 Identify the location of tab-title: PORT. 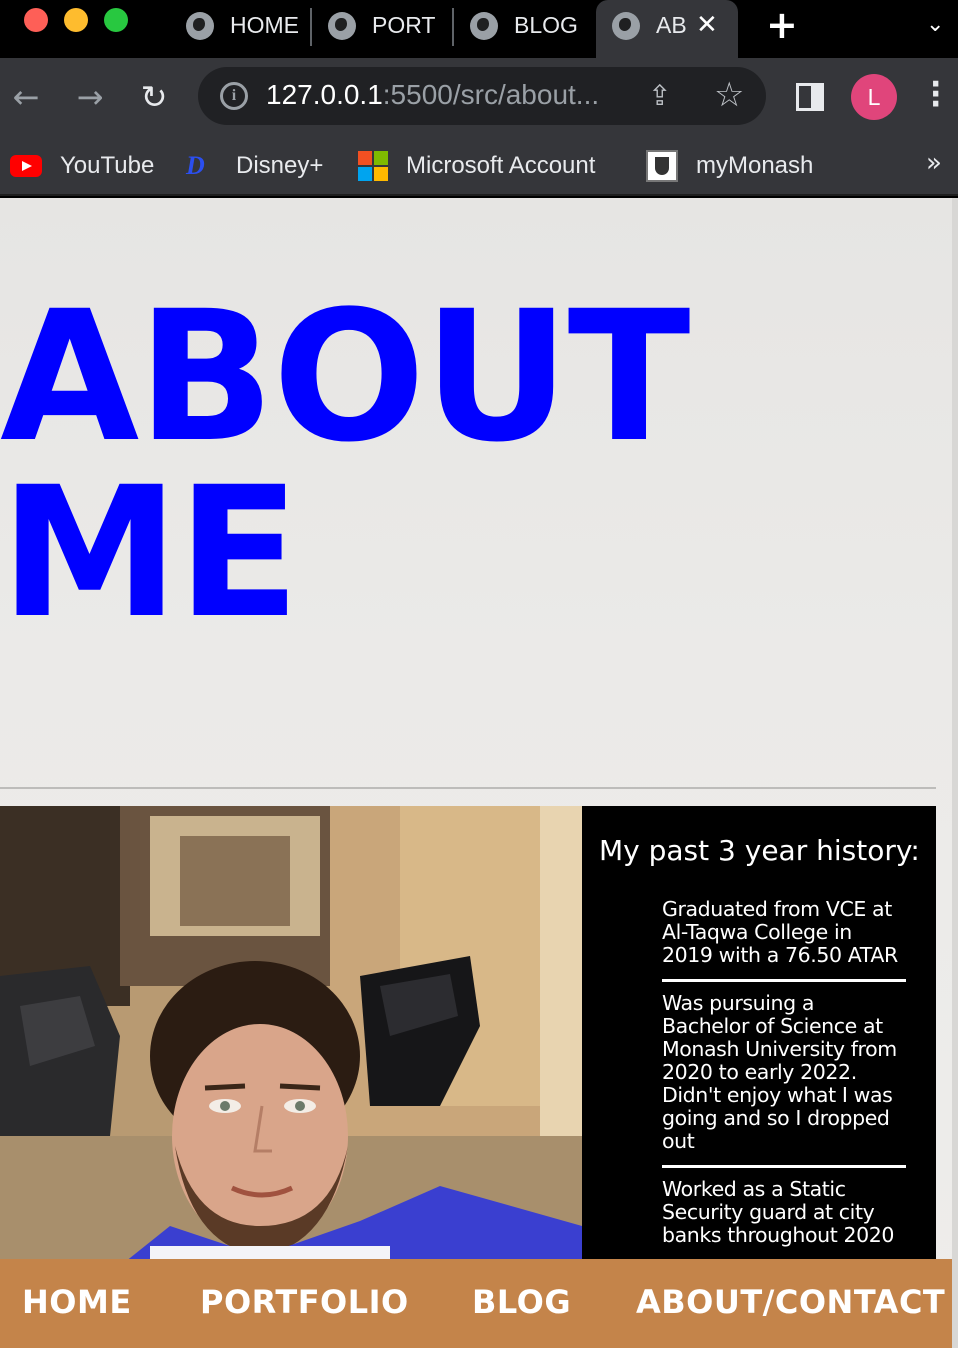
(404, 25).